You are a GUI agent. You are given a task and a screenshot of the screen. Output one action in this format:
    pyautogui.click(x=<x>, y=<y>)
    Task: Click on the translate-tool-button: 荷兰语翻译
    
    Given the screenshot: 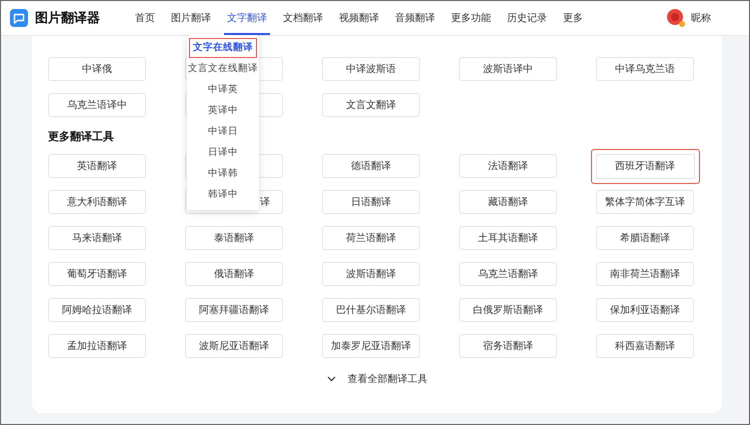 What is the action you would take?
    pyautogui.click(x=371, y=238)
    